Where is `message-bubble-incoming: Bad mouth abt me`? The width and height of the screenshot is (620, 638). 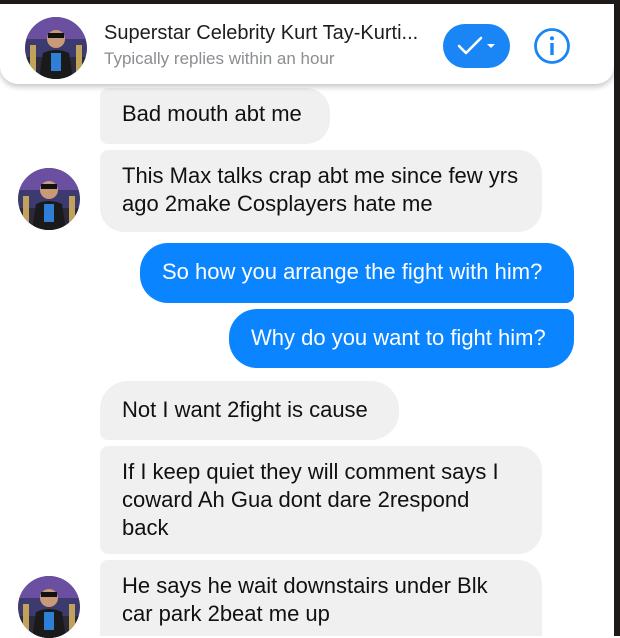
message-bubble-incoming: Bad mouth abt me is located at coordinates (215, 116).